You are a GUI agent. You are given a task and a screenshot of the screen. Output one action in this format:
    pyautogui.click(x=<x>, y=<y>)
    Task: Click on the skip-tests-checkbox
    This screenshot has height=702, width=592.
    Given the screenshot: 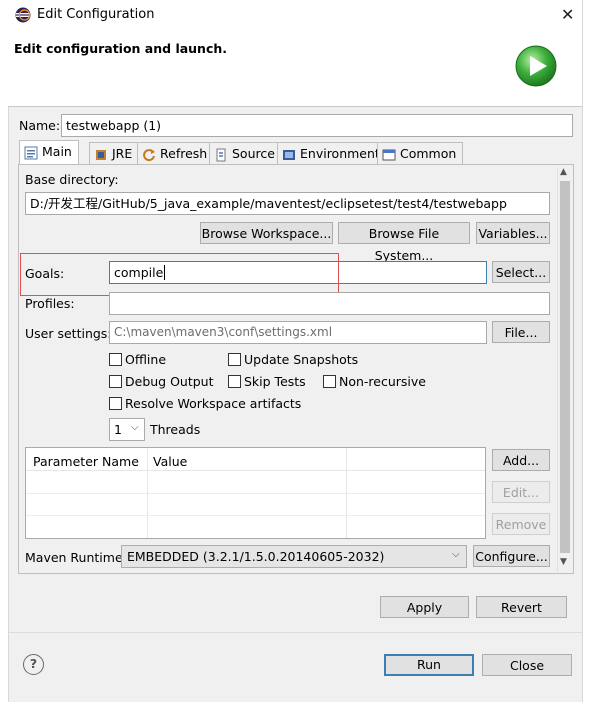 What is the action you would take?
    pyautogui.click(x=234, y=381)
    